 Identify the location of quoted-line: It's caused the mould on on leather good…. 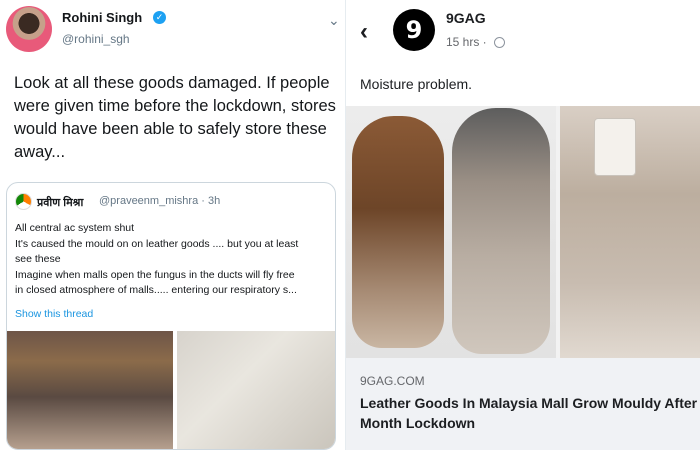
(157, 243).